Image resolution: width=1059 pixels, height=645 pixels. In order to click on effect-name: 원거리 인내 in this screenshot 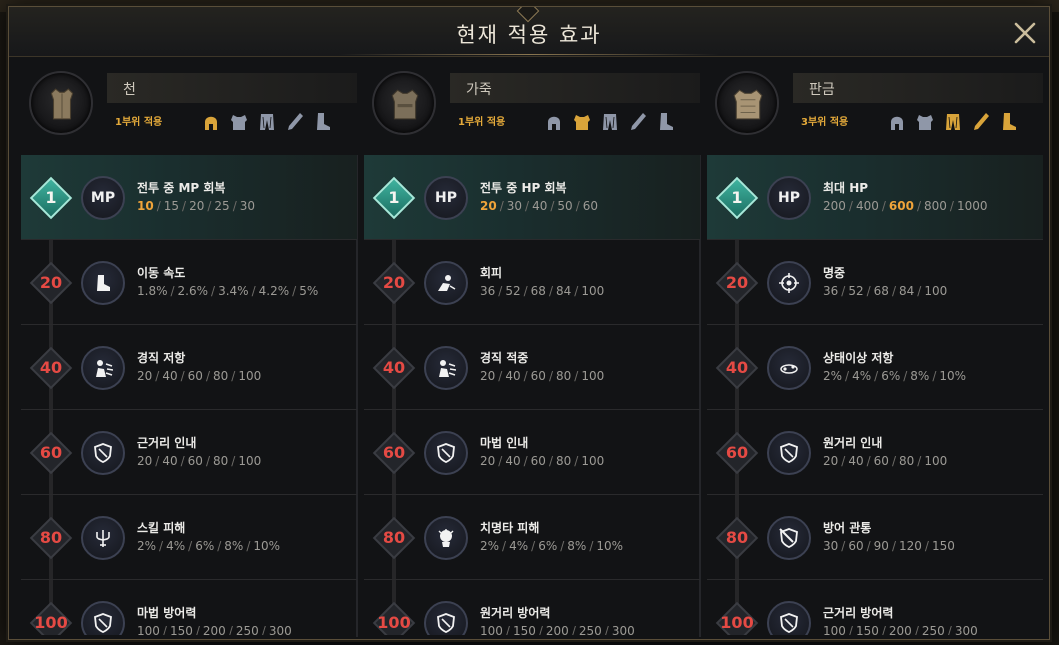, I will do `click(853, 443)`.